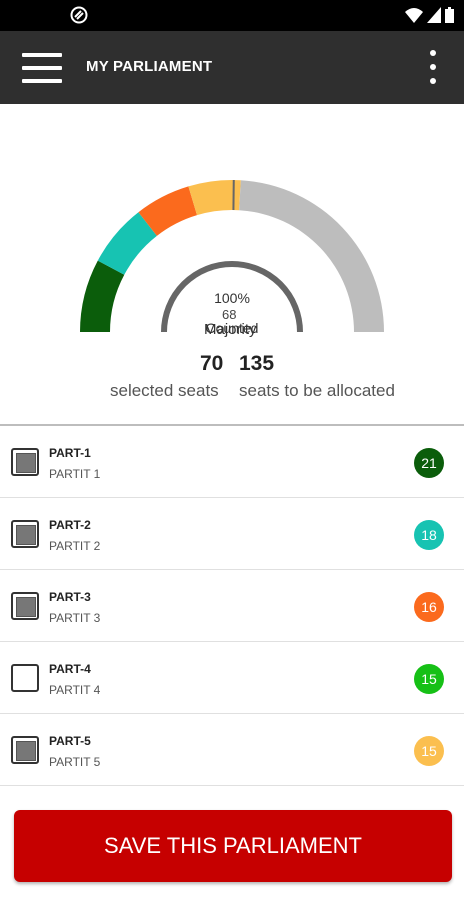  What do you see at coordinates (42, 68) in the screenshot?
I see `hamburger-menu-icon` at bounding box center [42, 68].